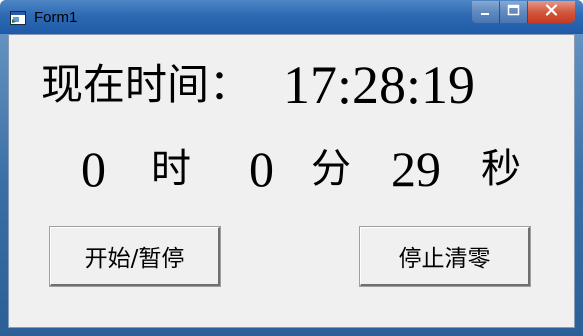 The width and height of the screenshot is (583, 336). I want to click on elapsed-minutes-value: 0, so click(261, 169).